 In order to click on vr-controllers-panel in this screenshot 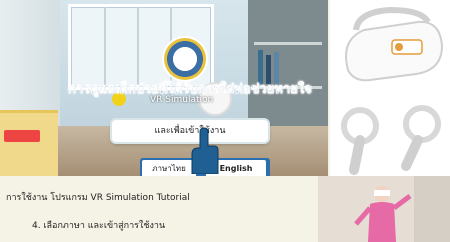, I will do `click(390, 138)`.